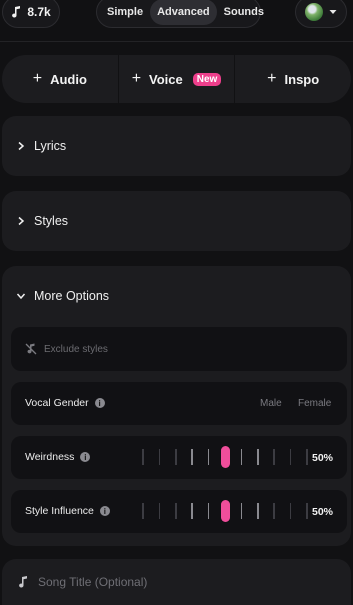  Describe the element at coordinates (314, 12) in the screenshot. I see `avatar` at that location.